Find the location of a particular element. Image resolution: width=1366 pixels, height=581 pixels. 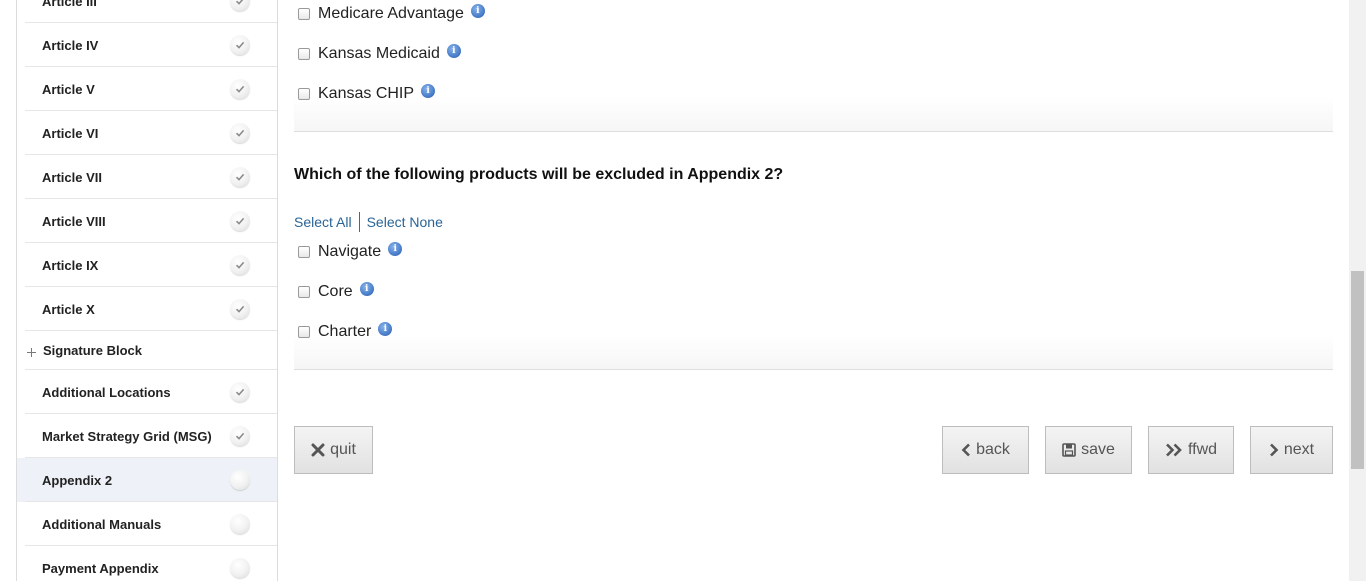

save-button: save is located at coordinates (1088, 450).